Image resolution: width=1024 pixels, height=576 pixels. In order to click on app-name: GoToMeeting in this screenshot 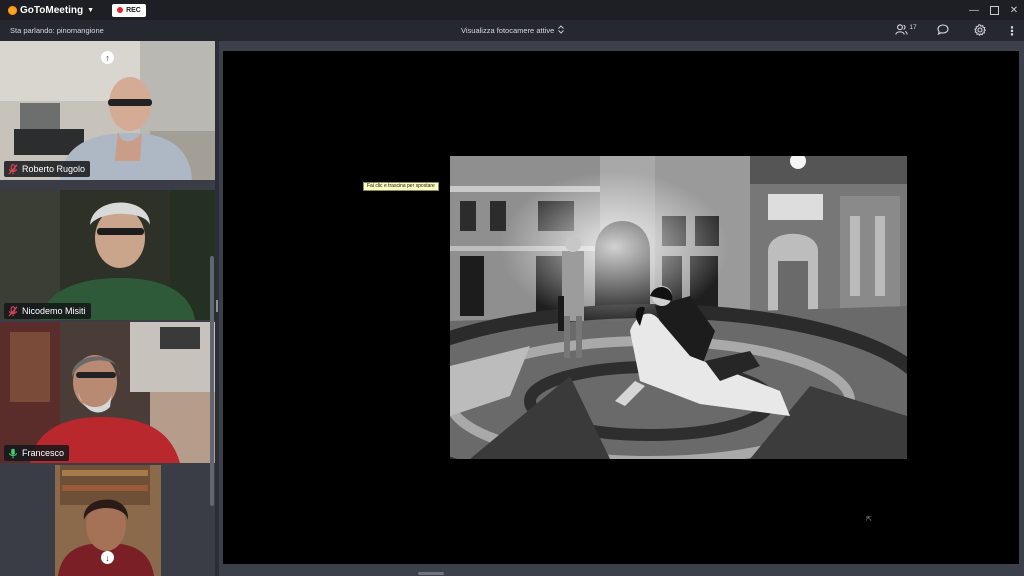, I will do `click(52, 10)`.